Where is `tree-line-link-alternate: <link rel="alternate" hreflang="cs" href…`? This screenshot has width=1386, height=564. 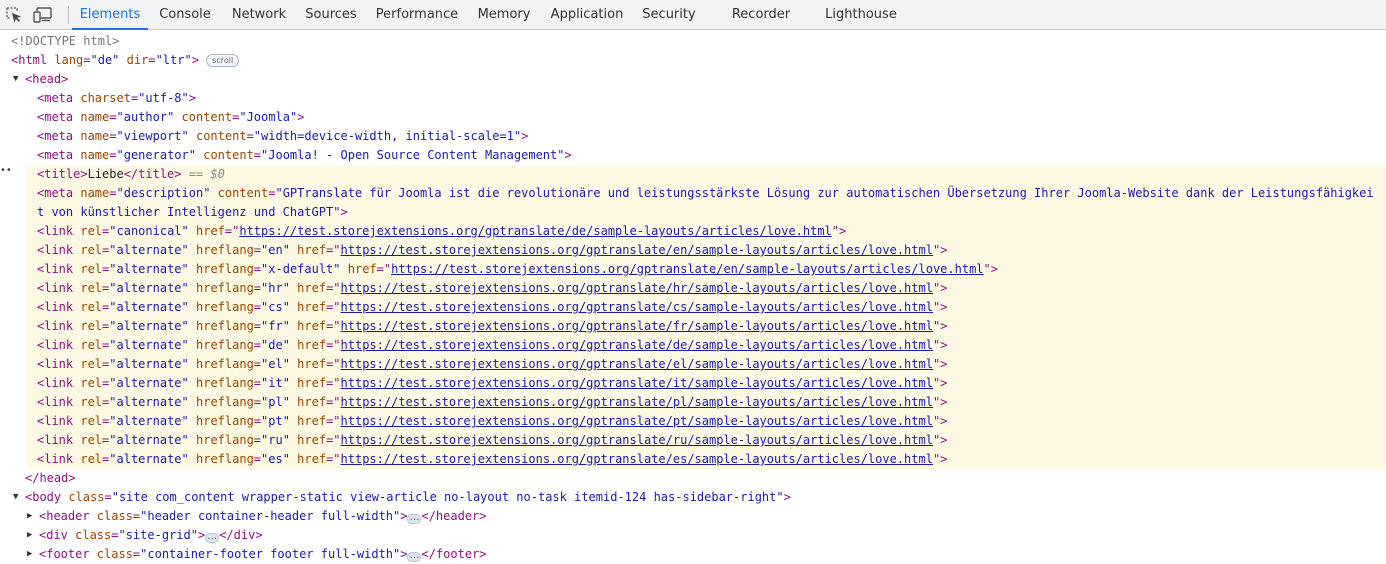 tree-line-link-alternate: <link rel="alternate" hreflang="cs" href… is located at coordinates (706, 307).